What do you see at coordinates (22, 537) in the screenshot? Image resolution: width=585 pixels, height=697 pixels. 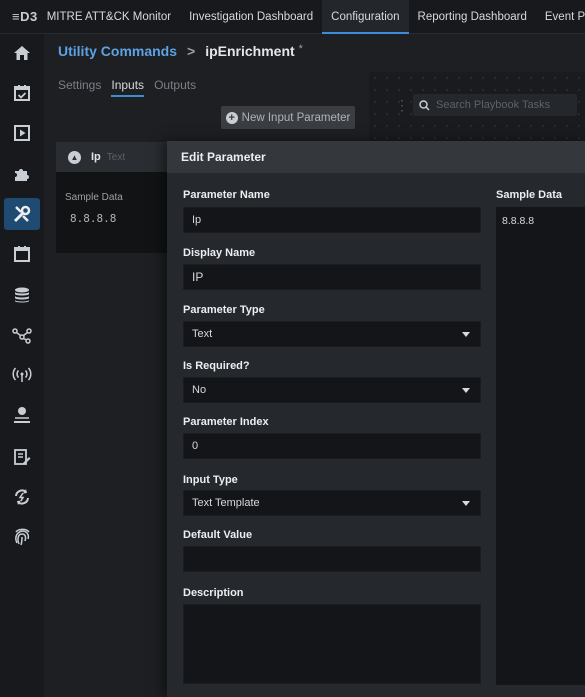 I see `fingerprint-icon` at bounding box center [22, 537].